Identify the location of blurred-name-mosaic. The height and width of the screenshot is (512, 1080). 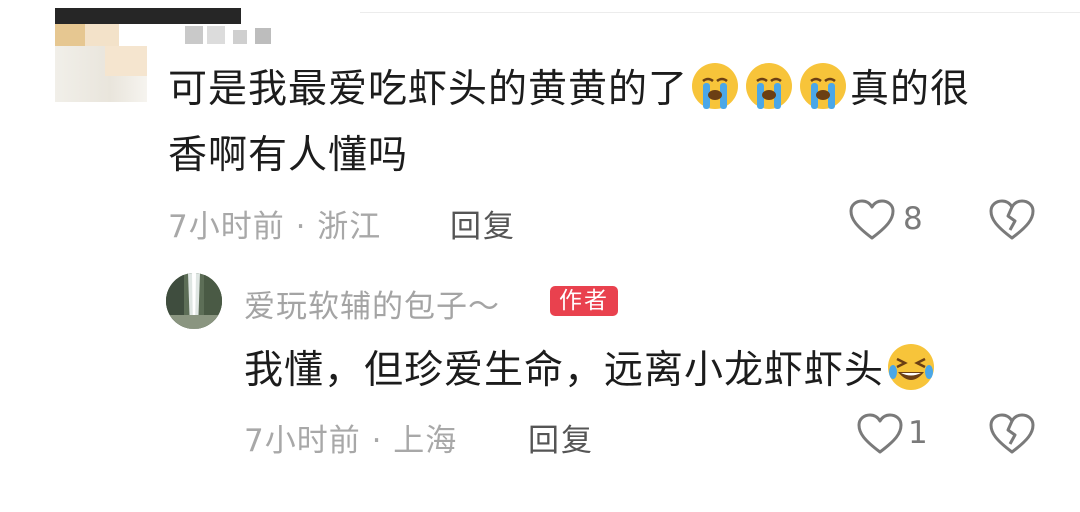
(231, 35).